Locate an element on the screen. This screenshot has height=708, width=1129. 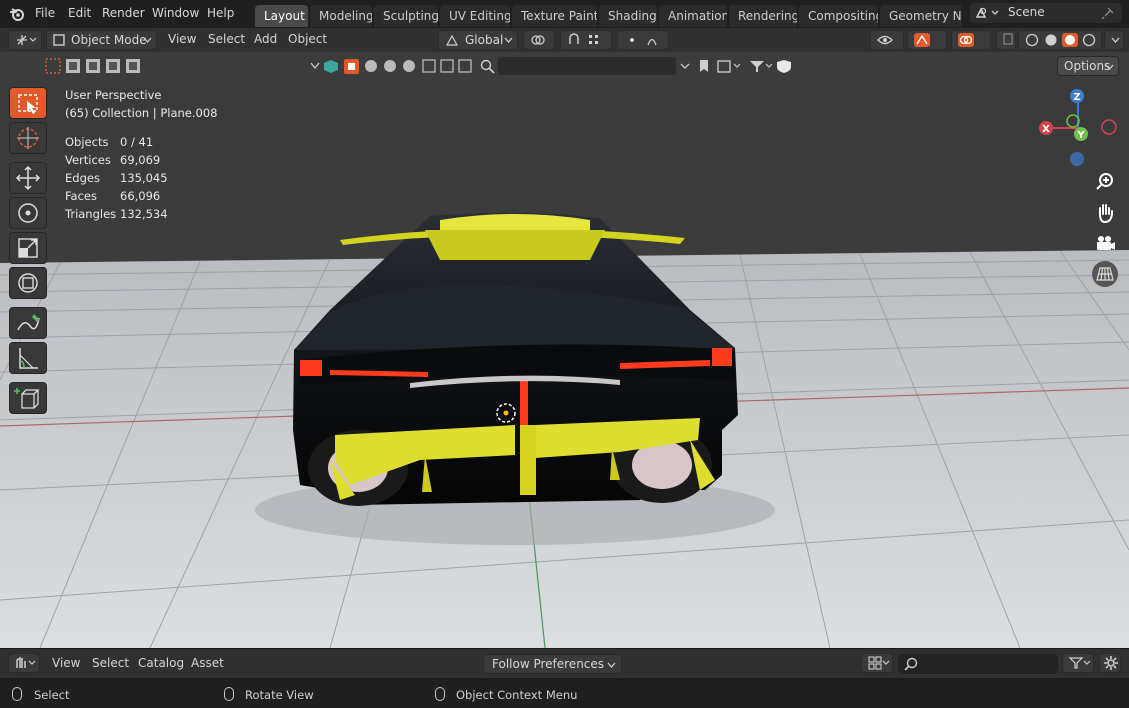
menu-render: Render is located at coordinates (123, 13).